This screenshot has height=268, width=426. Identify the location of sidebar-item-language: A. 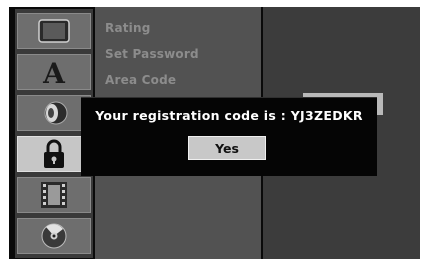
(54, 72).